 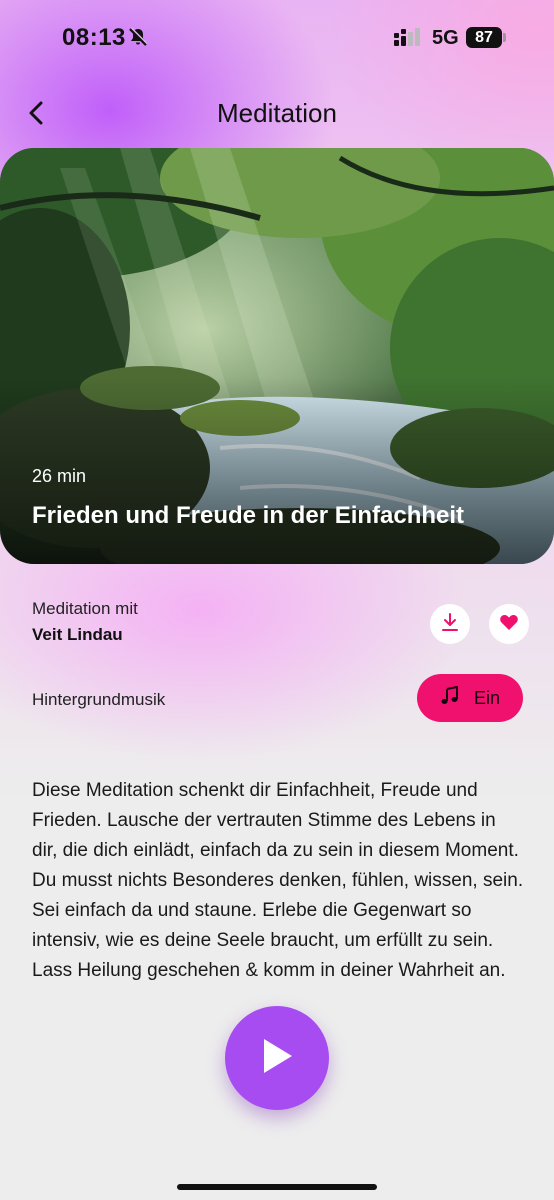 I want to click on background-music-label: Hintergrundmusik, so click(x=99, y=699).